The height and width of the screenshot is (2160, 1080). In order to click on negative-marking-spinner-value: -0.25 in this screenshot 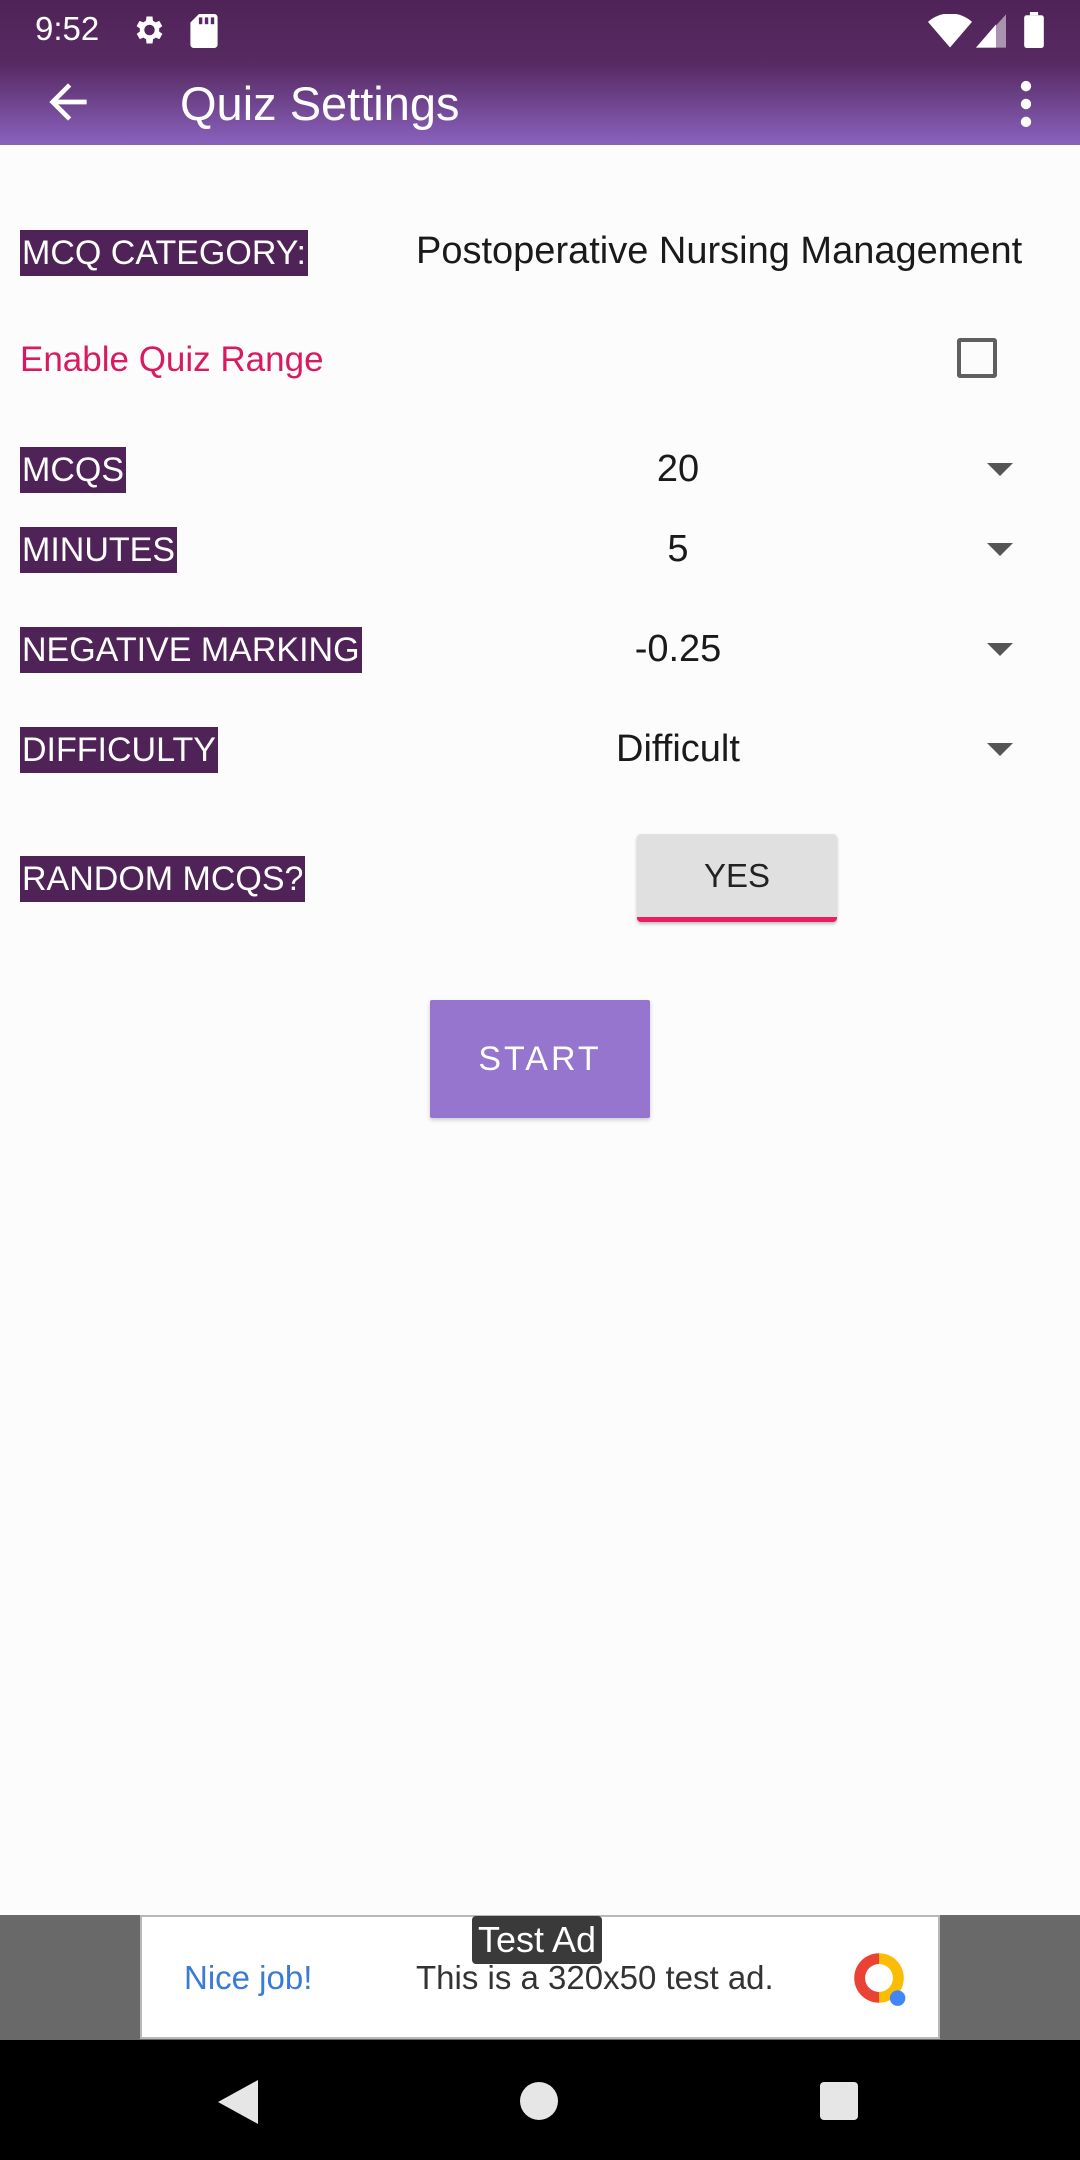, I will do `click(678, 649)`.